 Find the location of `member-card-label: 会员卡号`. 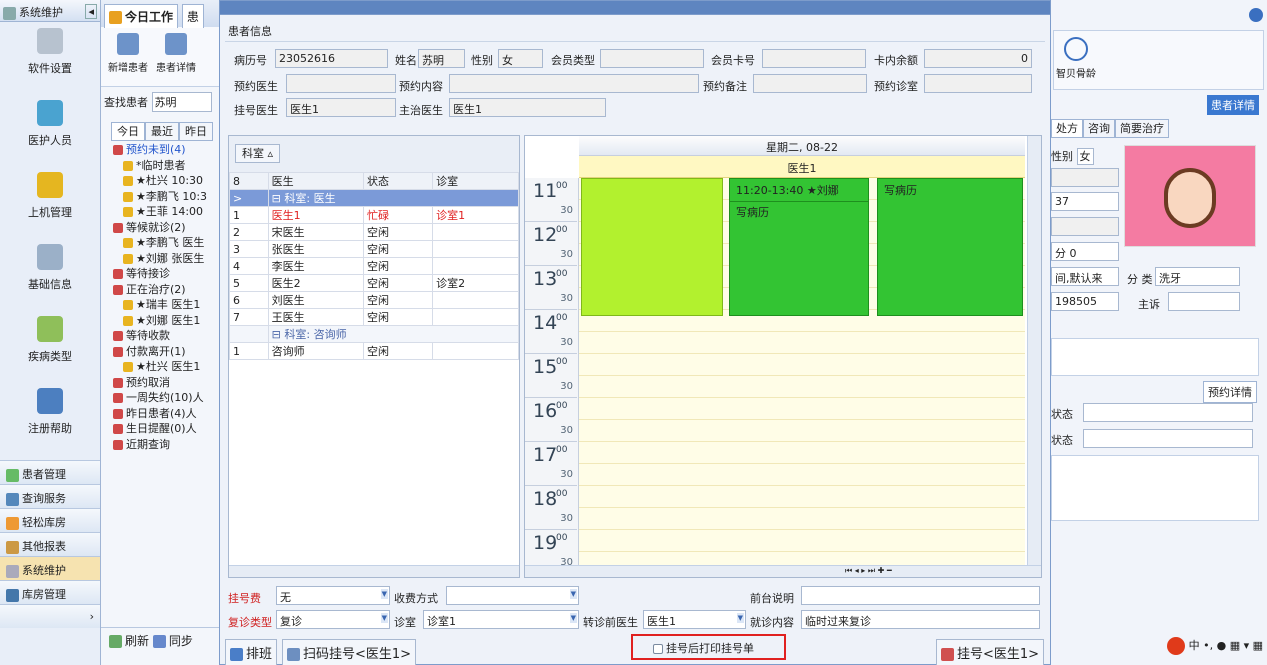

member-card-label: 会员卡号 is located at coordinates (733, 60).